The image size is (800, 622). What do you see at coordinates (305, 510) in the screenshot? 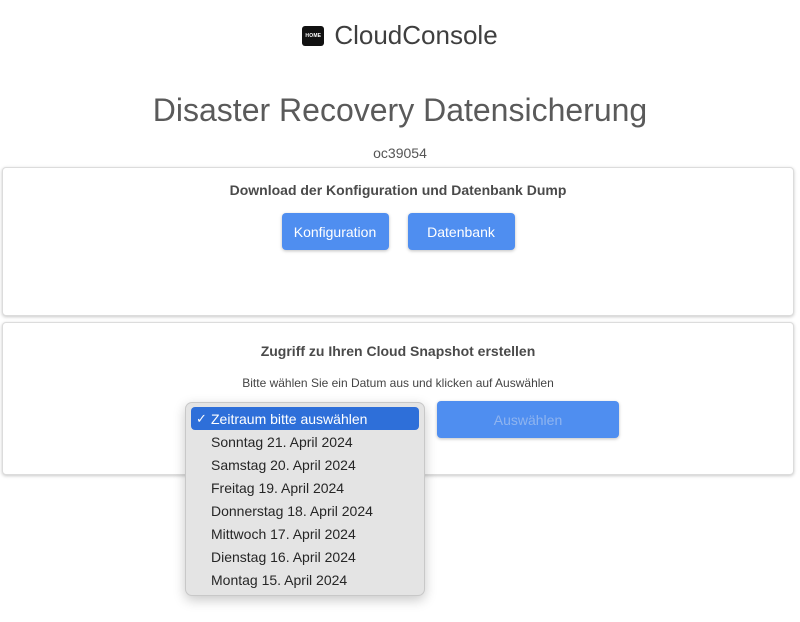
I see `date-option: Donnerstag 18. April 2024` at bounding box center [305, 510].